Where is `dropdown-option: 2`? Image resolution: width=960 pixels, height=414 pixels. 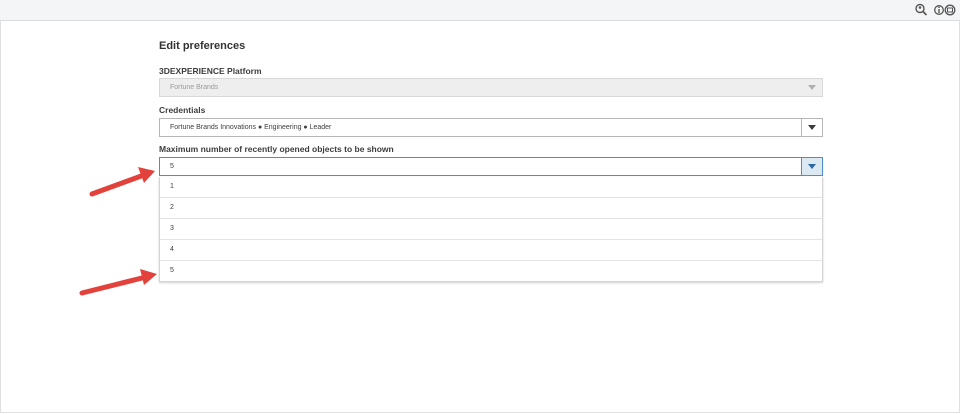 dropdown-option: 2 is located at coordinates (491, 207).